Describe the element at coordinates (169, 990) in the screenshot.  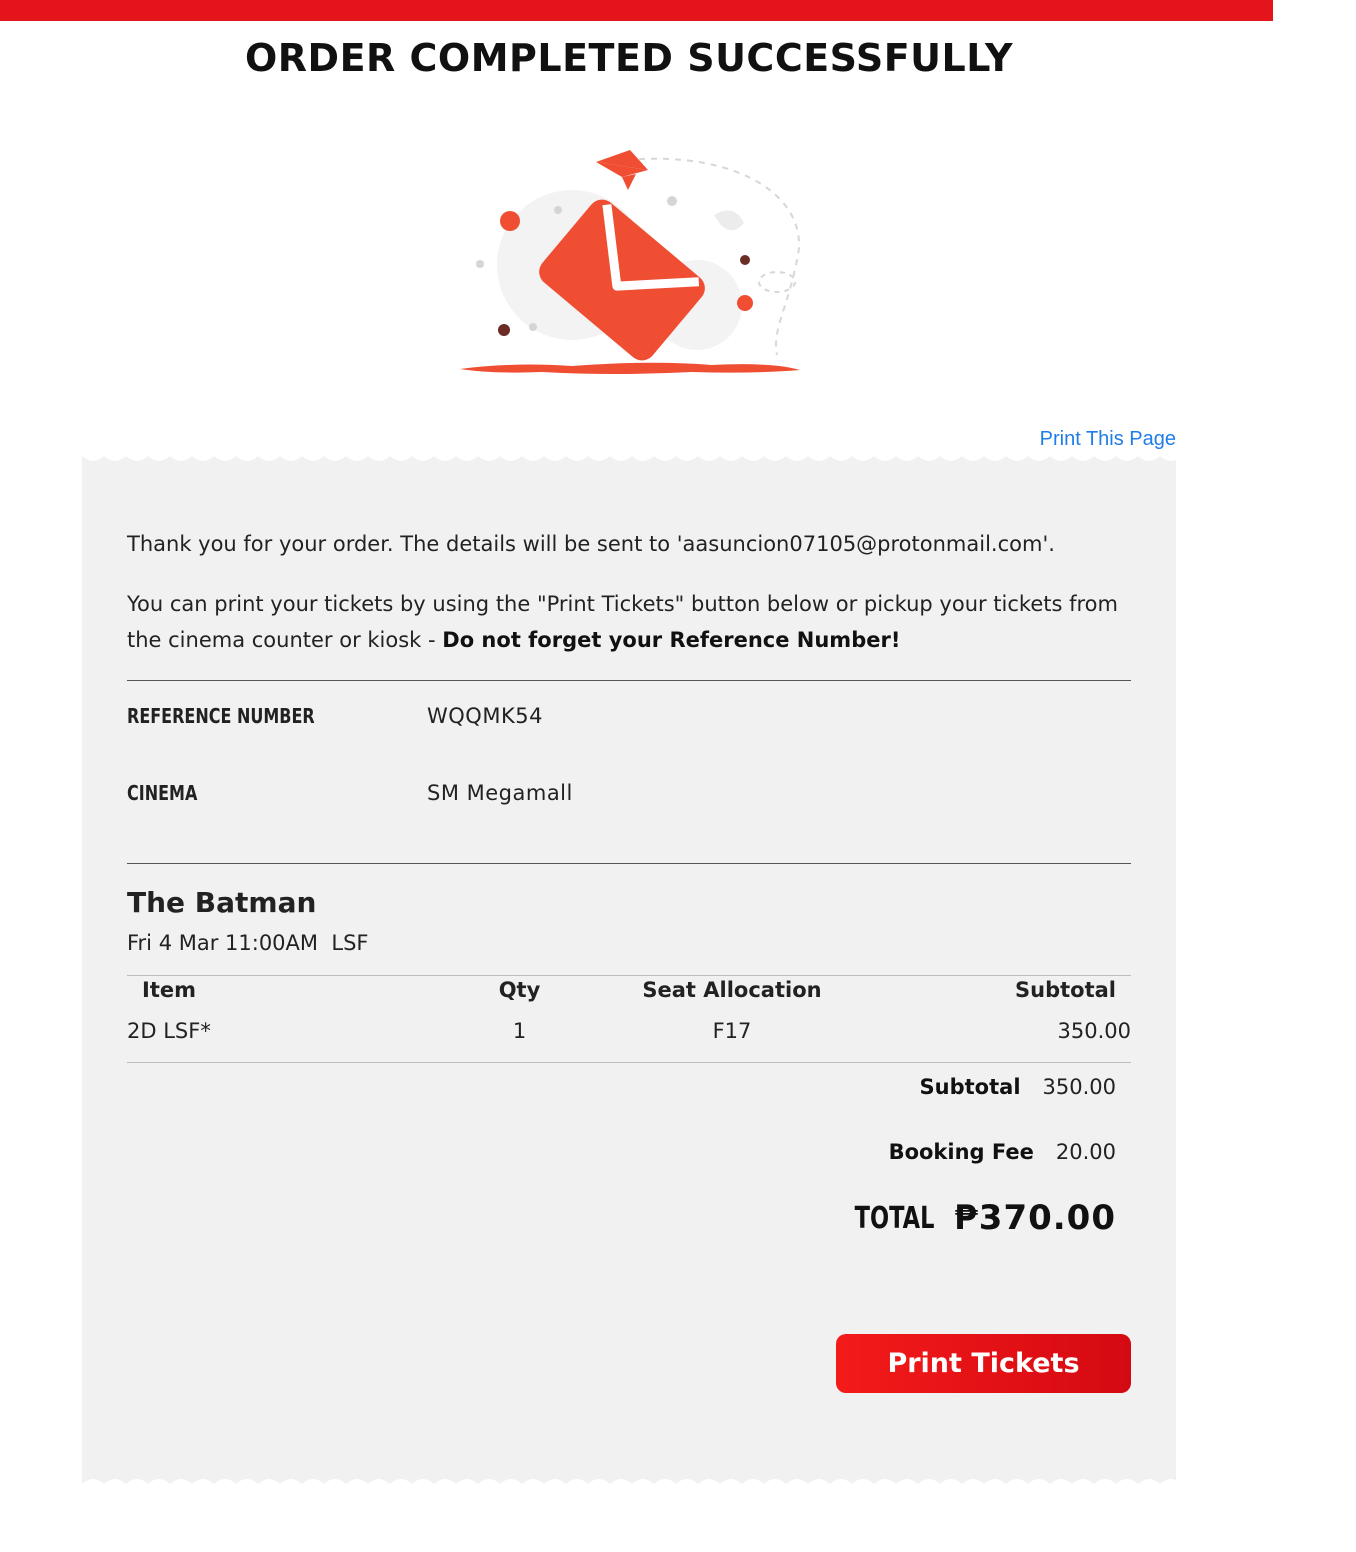
I see `header-item: Item` at that location.